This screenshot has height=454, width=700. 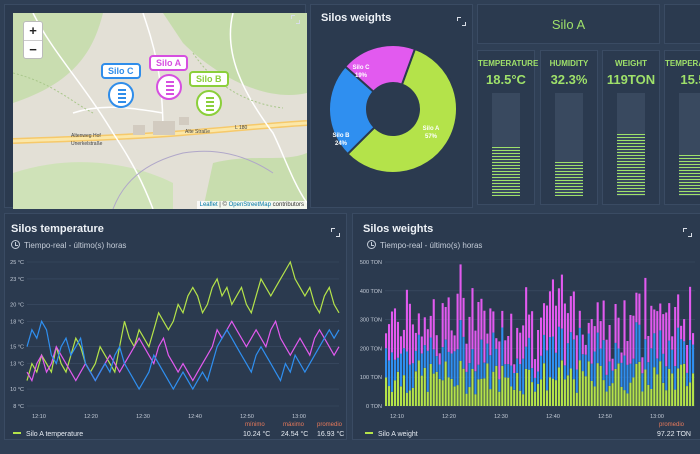 I want to click on map-marker-silo-b: Silo B, so click(x=209, y=92).